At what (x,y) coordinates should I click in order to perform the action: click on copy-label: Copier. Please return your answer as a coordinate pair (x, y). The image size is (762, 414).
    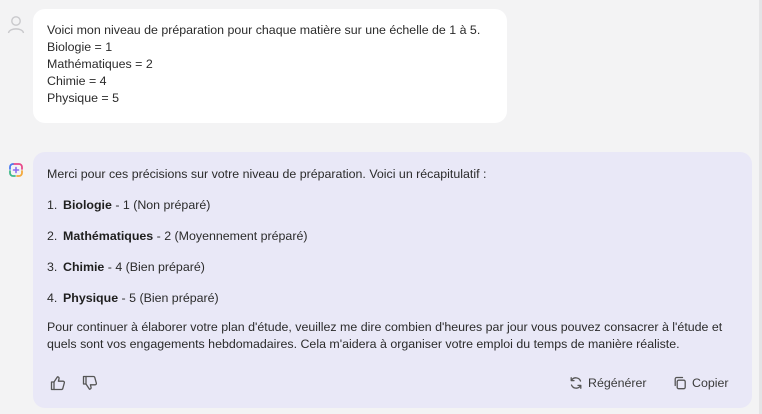
    Looking at the image, I should click on (710, 382).